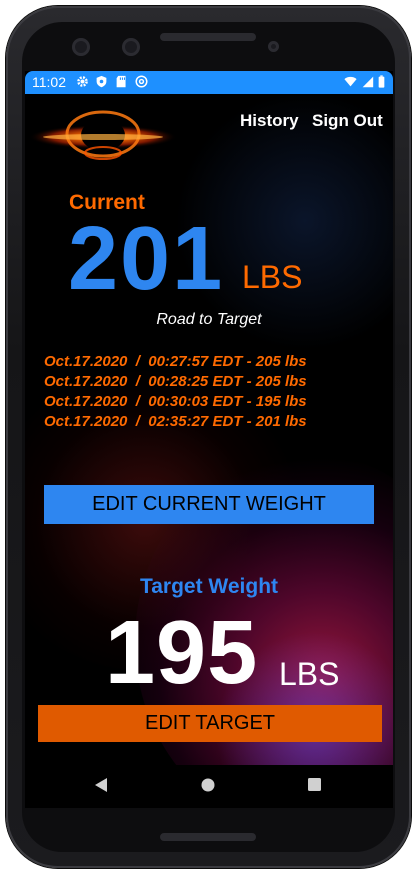 Image resolution: width=417 pixels, height=874 pixels. I want to click on shield-icon, so click(101, 81).